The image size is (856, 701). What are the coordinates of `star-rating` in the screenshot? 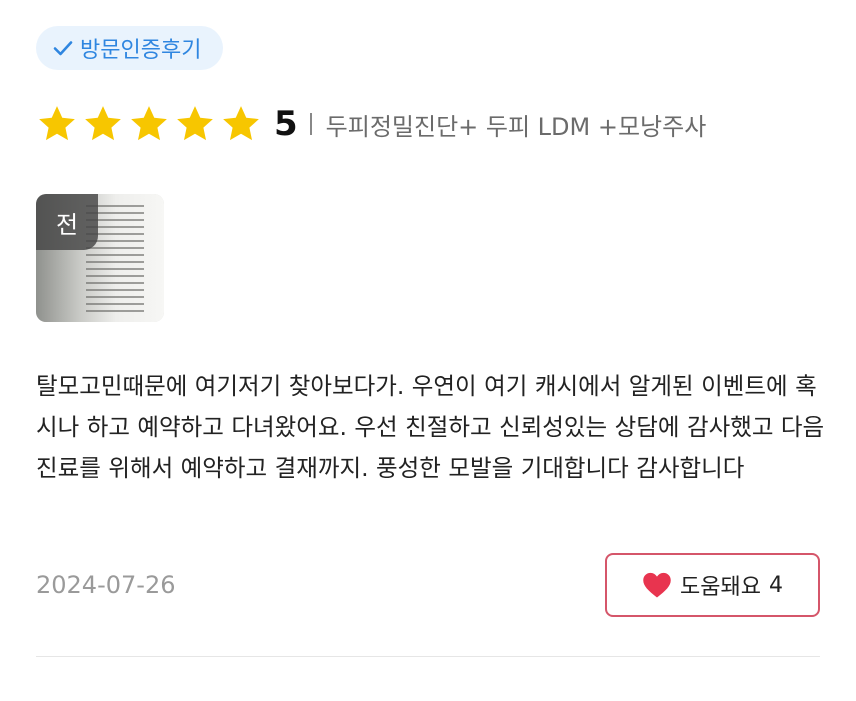 It's located at (149, 124).